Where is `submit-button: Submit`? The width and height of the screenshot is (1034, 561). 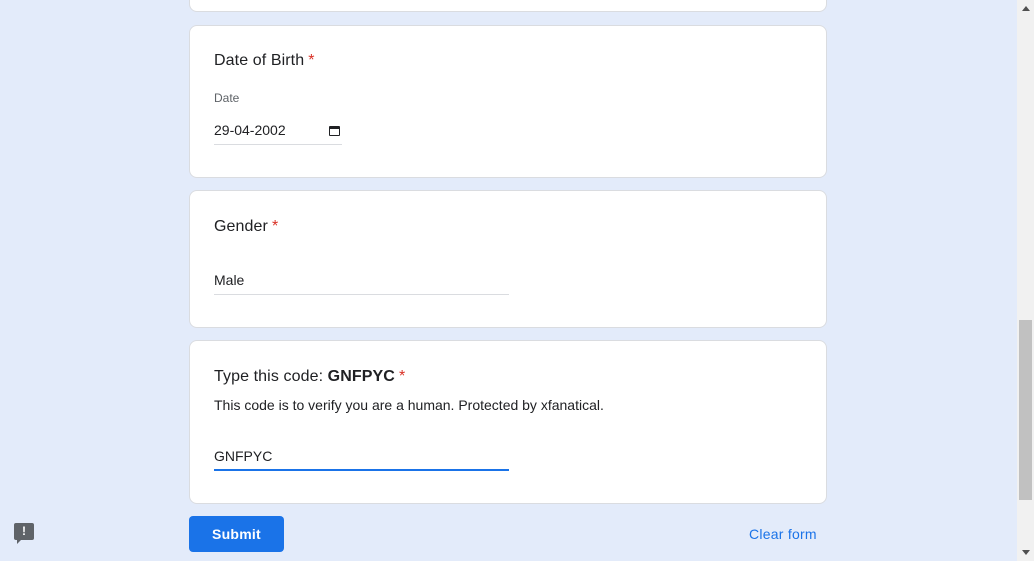
submit-button: Submit is located at coordinates (236, 534).